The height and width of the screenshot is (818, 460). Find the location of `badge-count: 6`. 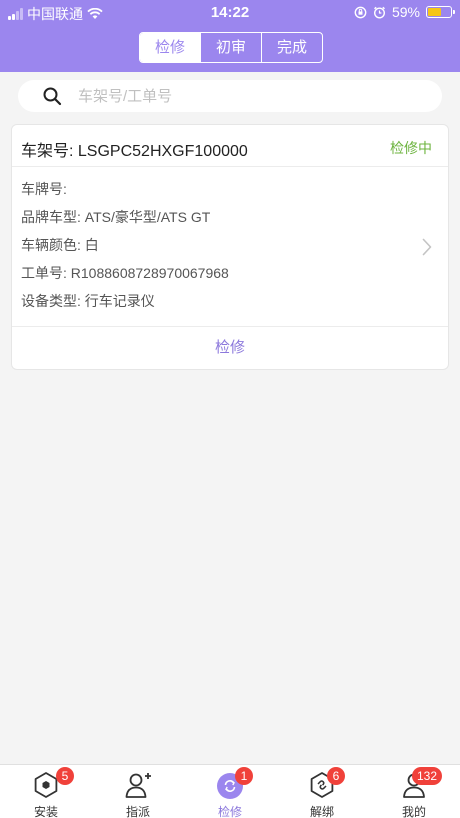

badge-count: 6 is located at coordinates (336, 776).